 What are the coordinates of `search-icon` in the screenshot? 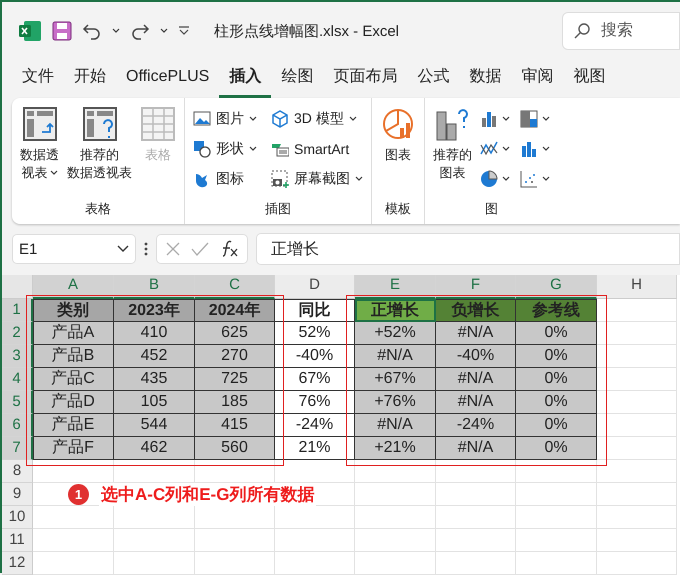 It's located at (582, 31).